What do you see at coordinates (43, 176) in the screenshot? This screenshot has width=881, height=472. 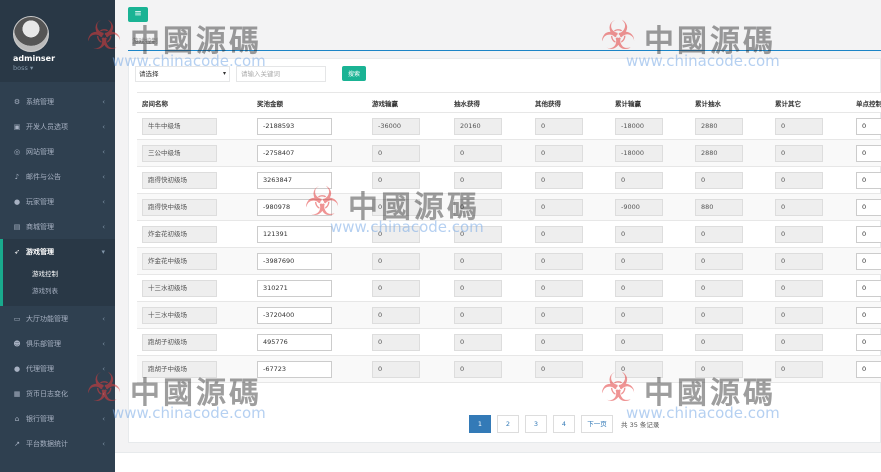 I see `sidebar-item-label: 邮件与公告` at bounding box center [43, 176].